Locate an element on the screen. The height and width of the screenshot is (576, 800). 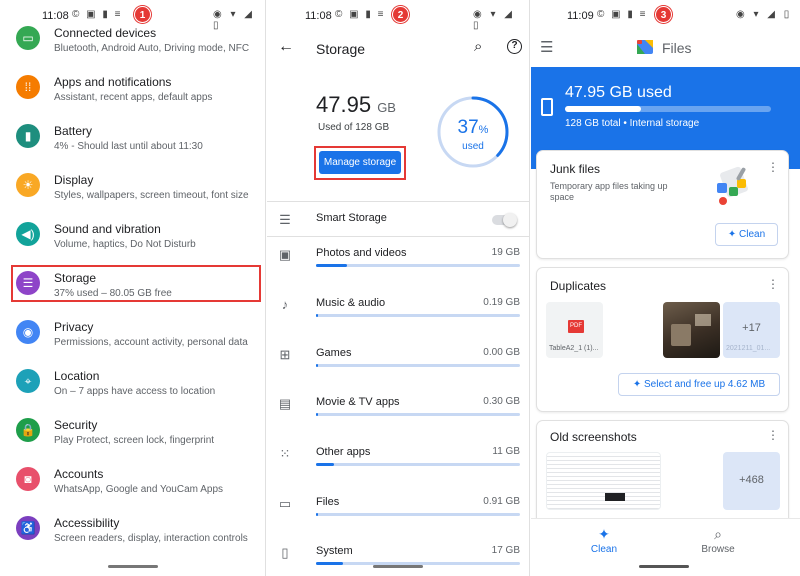
storage-category-files-folder: ▭ Files 0.91 GB is located at coordinates (398, 519).